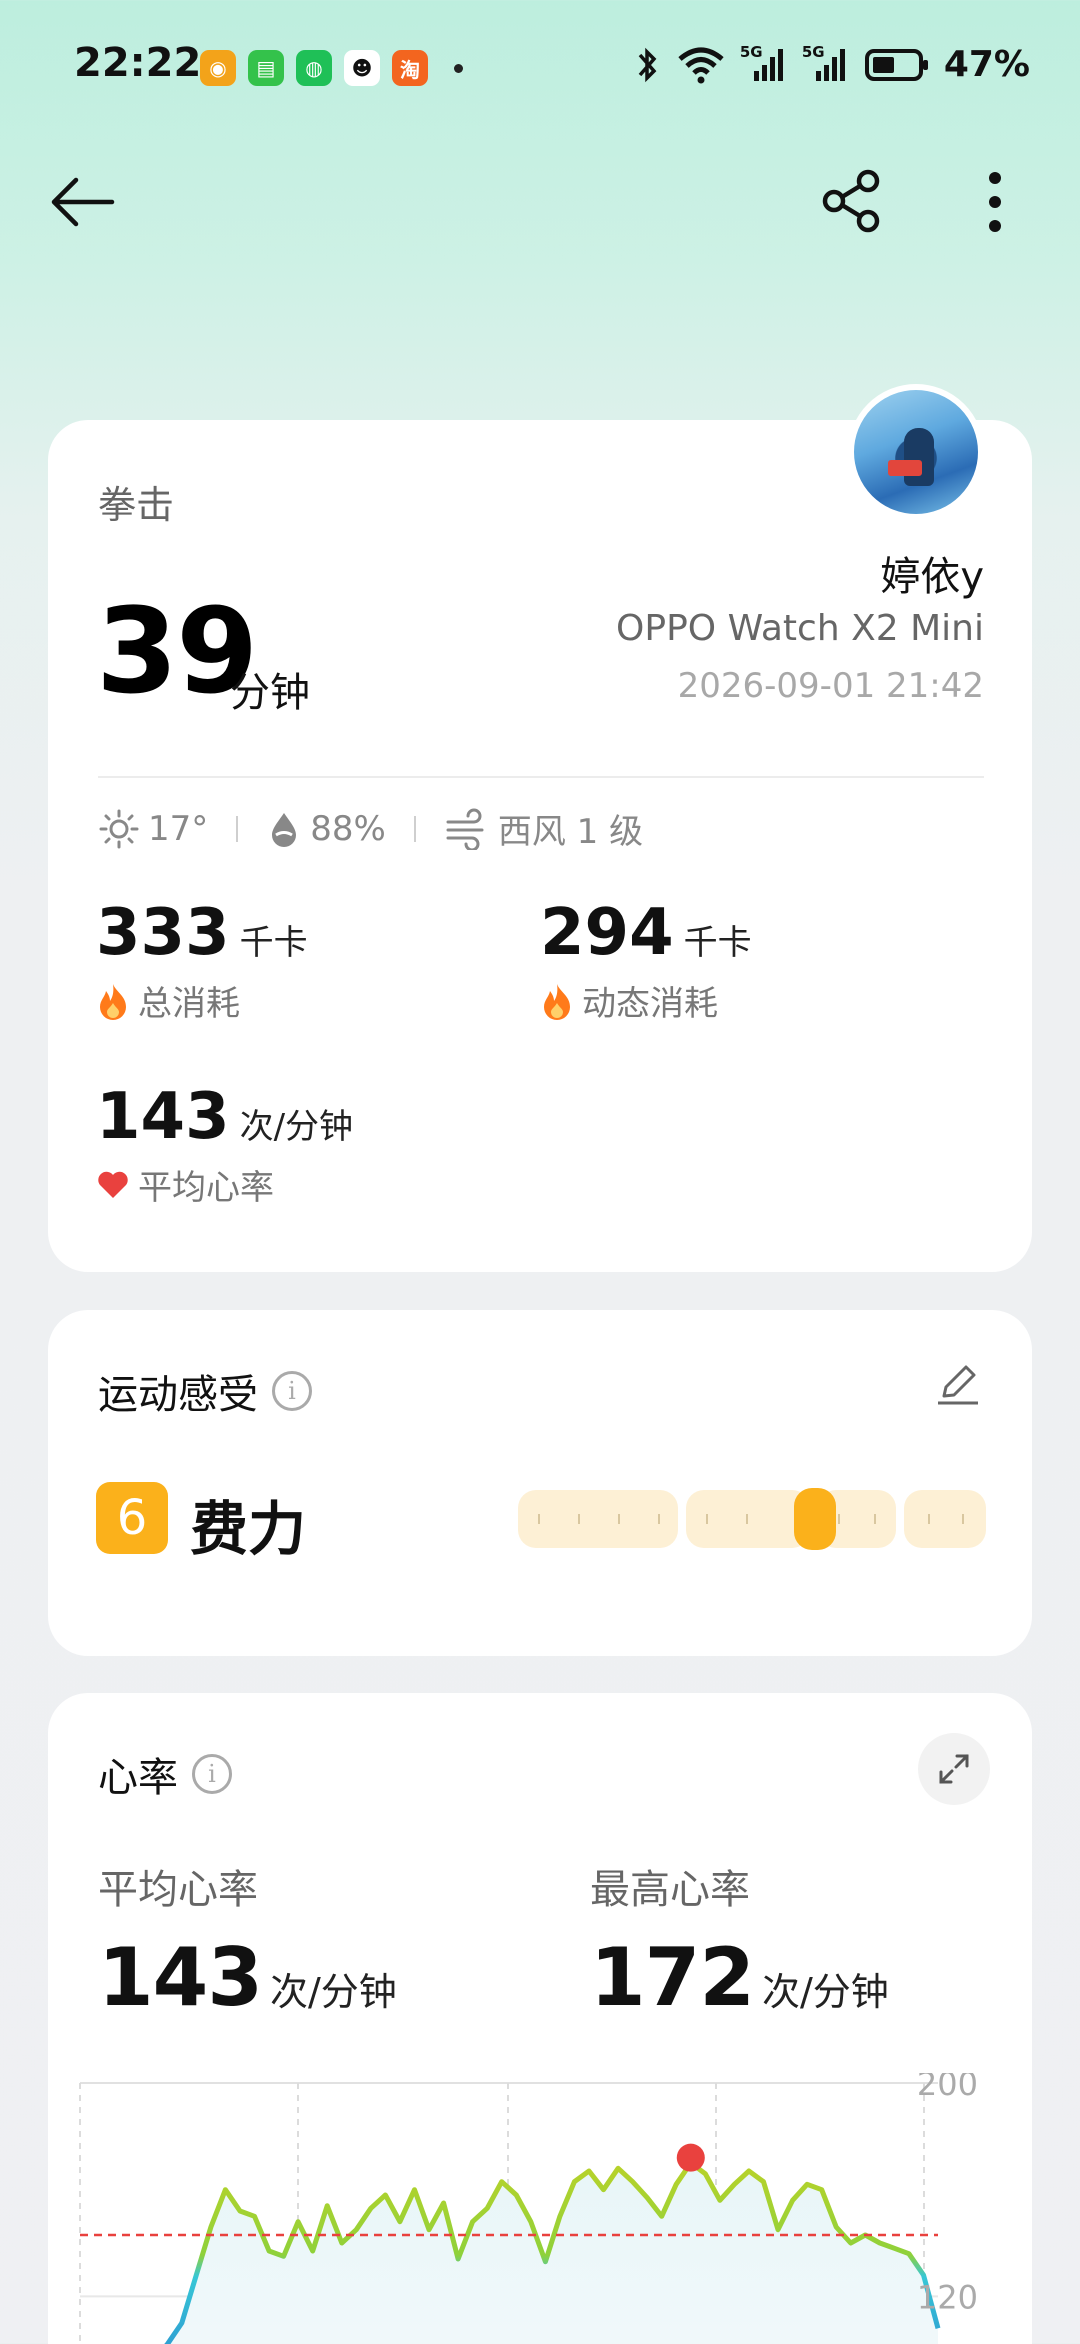  I want to click on duration-unit: 分钟, so click(270, 693).